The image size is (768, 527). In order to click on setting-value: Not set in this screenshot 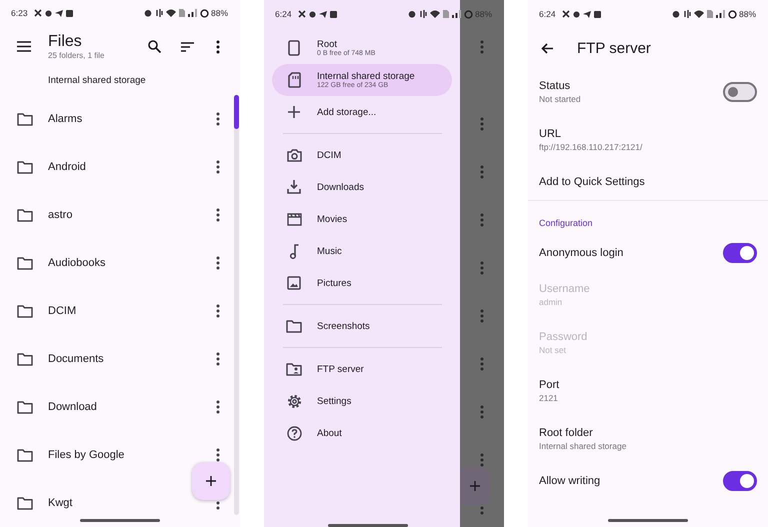, I will do `click(553, 350)`.